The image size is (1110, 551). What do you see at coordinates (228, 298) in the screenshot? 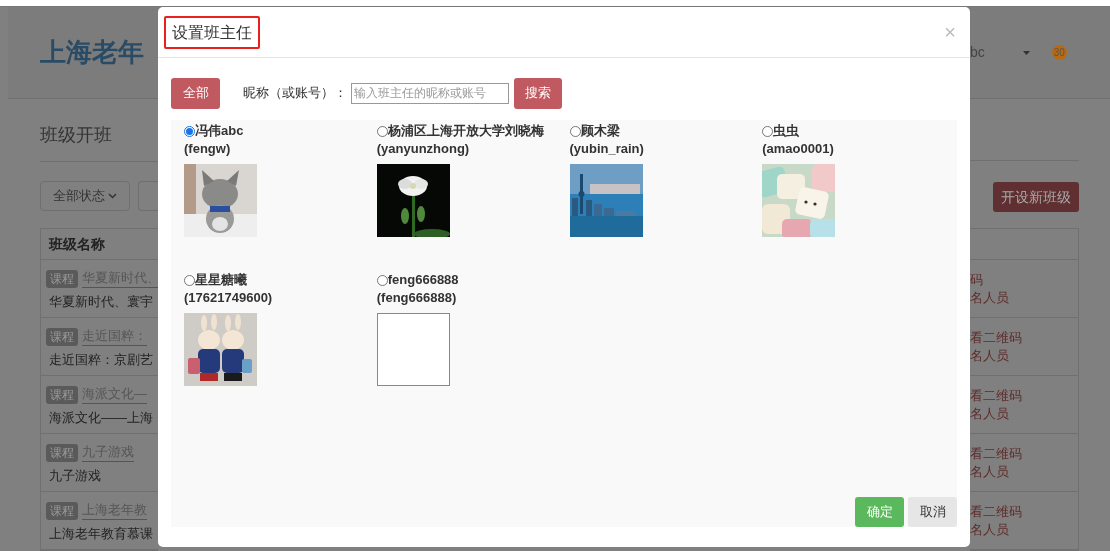
I see `teacher-account: (17621749600)` at bounding box center [228, 298].